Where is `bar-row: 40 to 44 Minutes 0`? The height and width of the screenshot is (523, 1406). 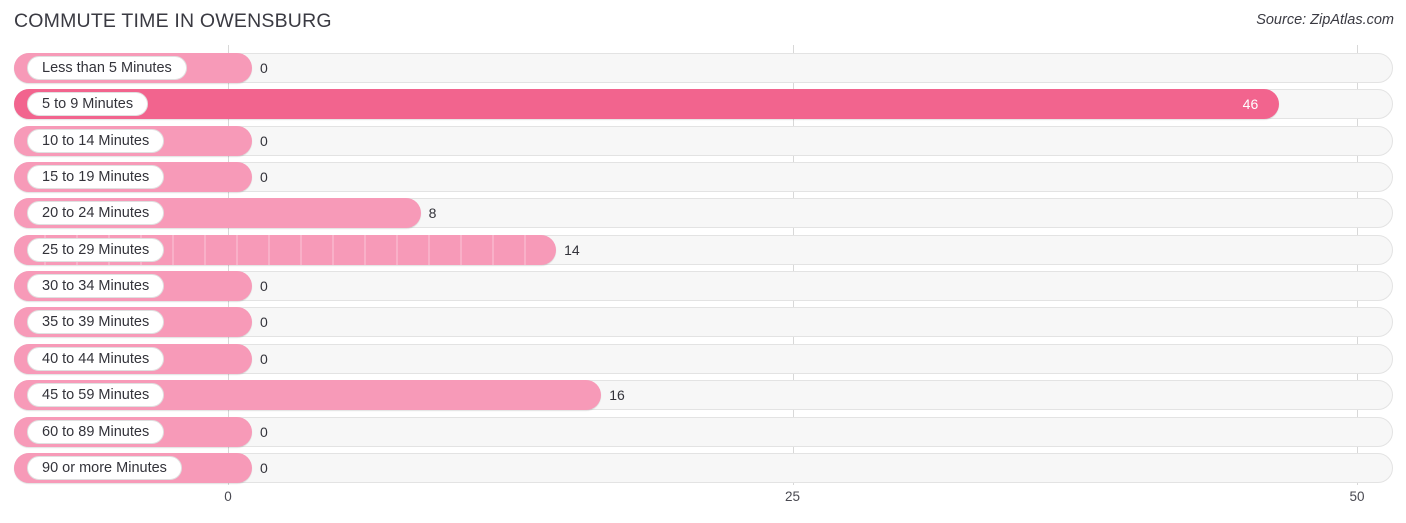 bar-row: 40 to 44 Minutes 0 is located at coordinates (703, 358).